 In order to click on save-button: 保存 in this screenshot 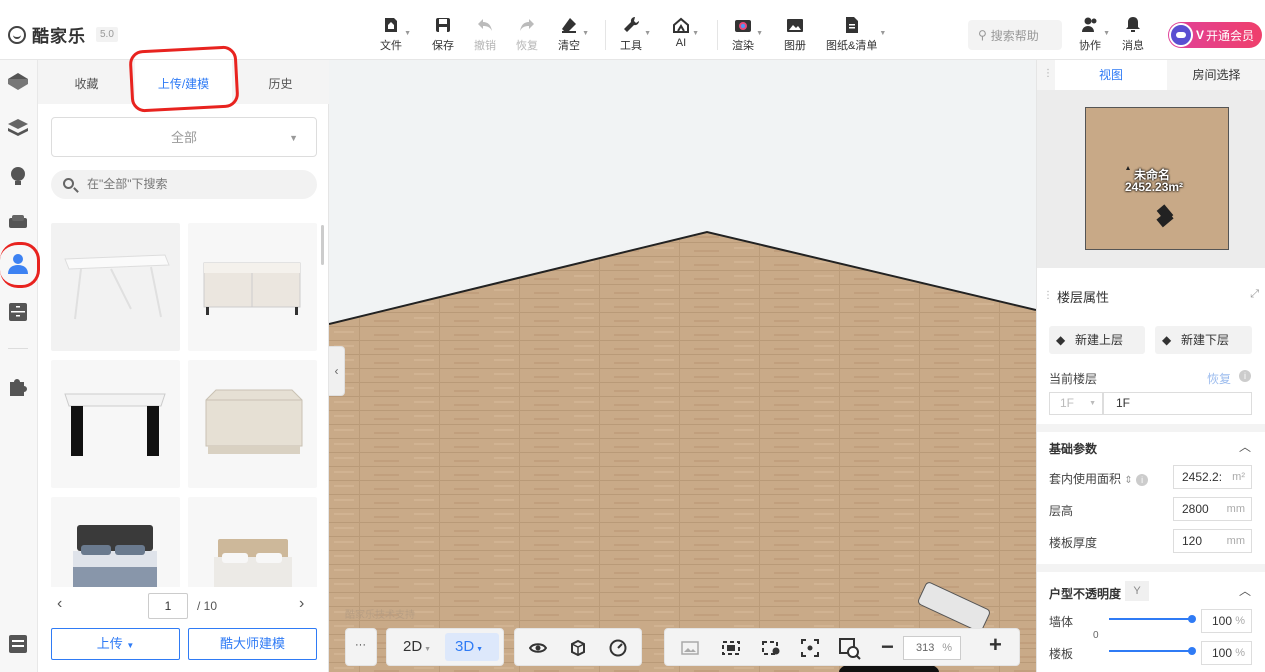, I will do `click(443, 34)`.